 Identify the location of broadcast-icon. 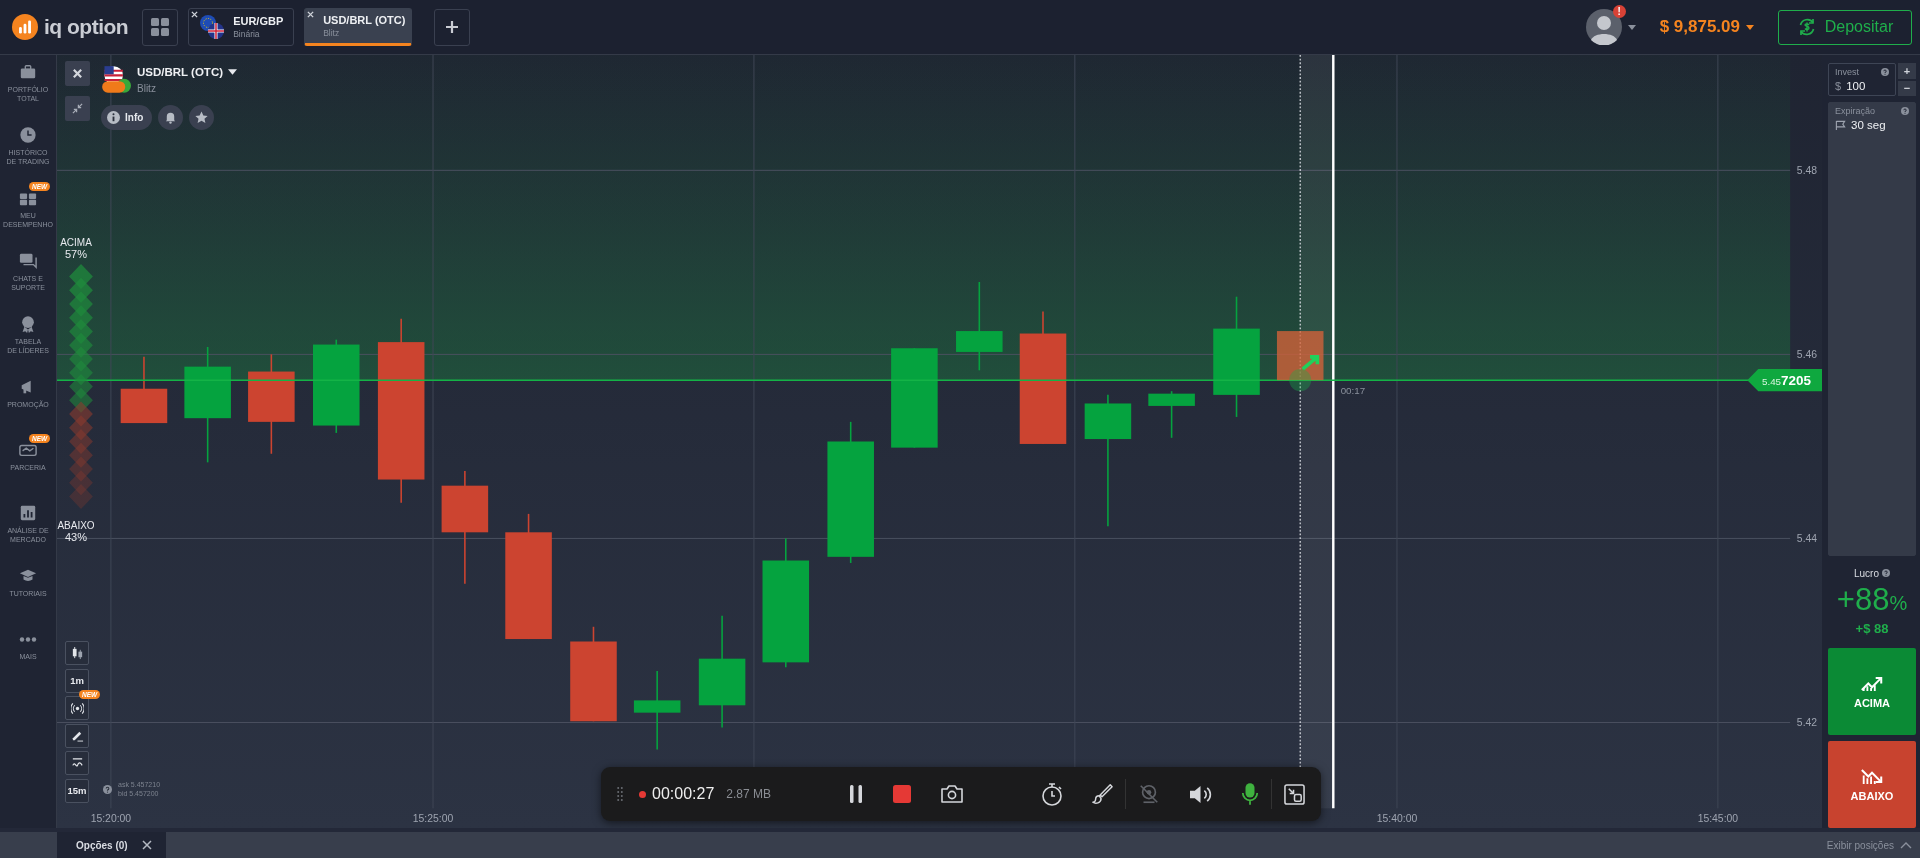
(77, 708).